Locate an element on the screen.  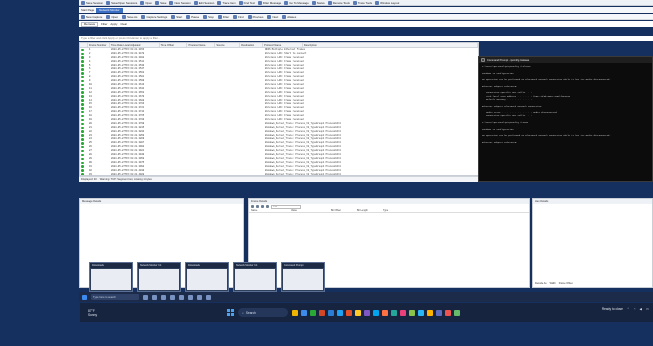
notification-icon: ▭ is located at coordinates (647, 309).